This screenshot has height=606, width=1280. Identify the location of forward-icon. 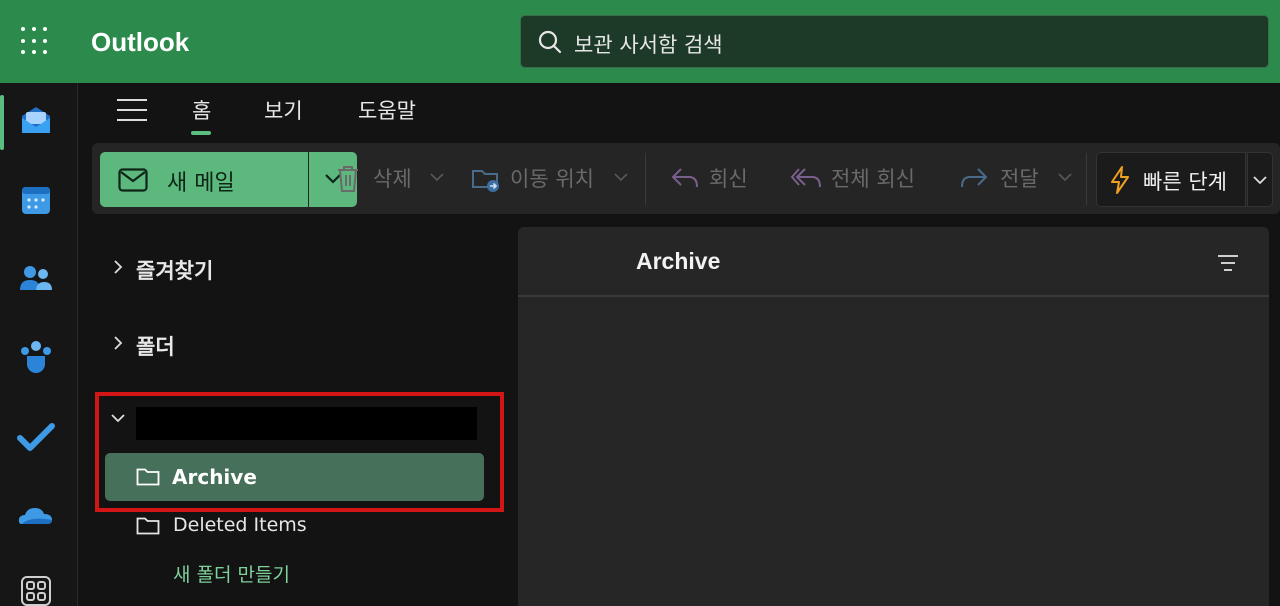
(974, 178).